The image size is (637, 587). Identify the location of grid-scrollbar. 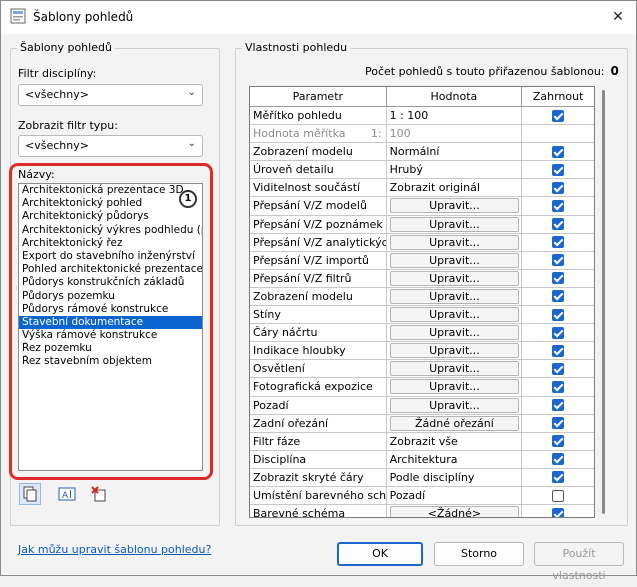
(604, 302).